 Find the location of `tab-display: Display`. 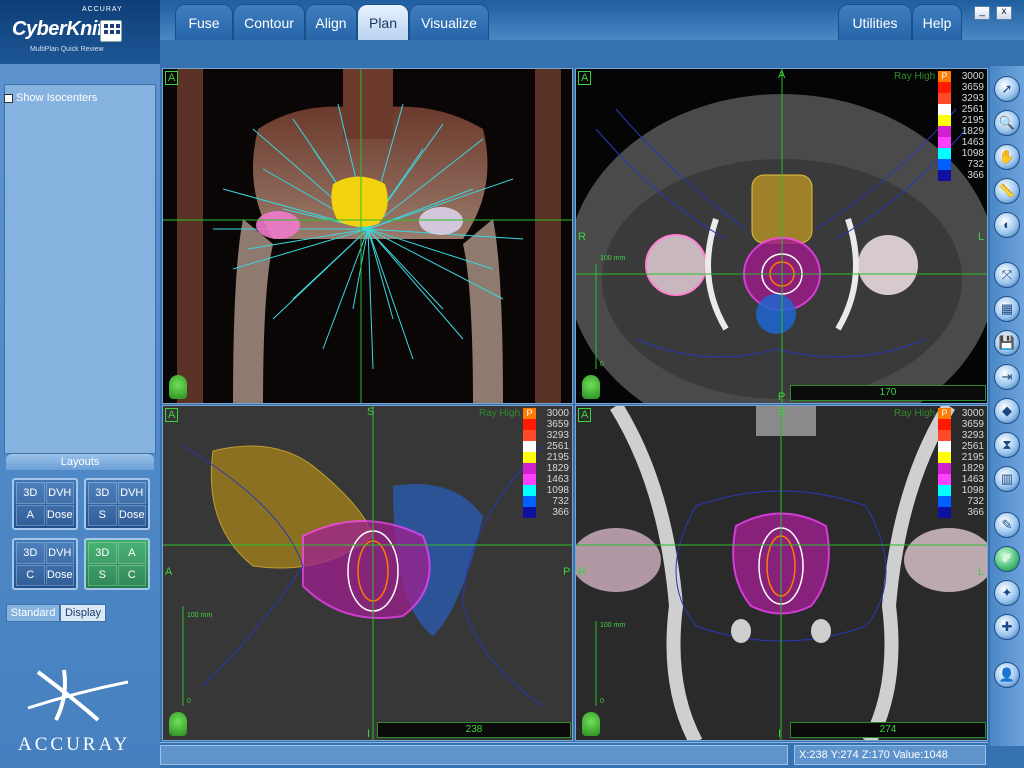

tab-display: Display is located at coordinates (83, 613).